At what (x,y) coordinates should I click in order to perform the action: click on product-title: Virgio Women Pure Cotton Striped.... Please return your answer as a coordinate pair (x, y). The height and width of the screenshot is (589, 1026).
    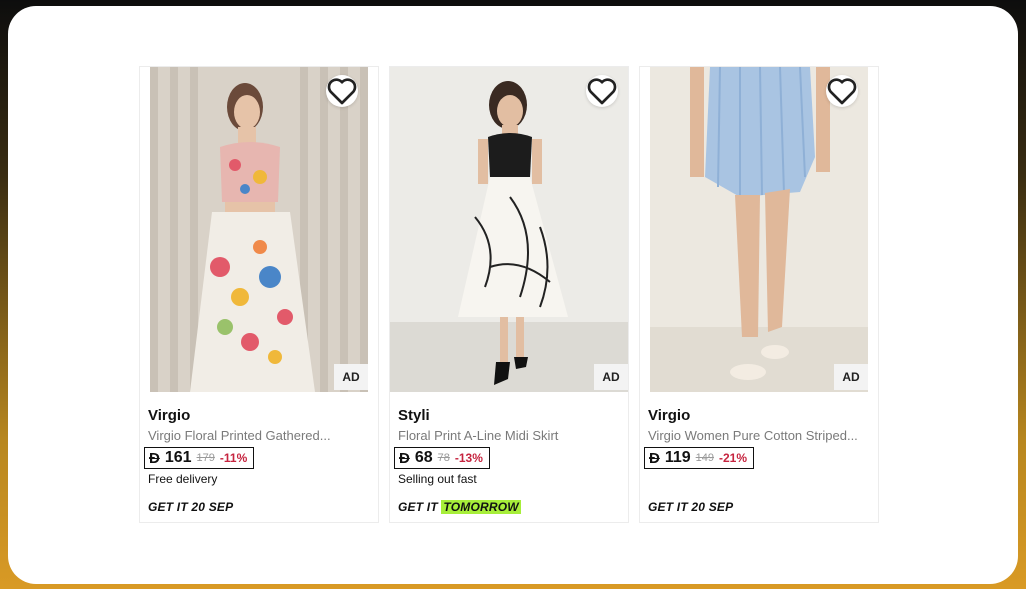
    Looking at the image, I should click on (758, 435).